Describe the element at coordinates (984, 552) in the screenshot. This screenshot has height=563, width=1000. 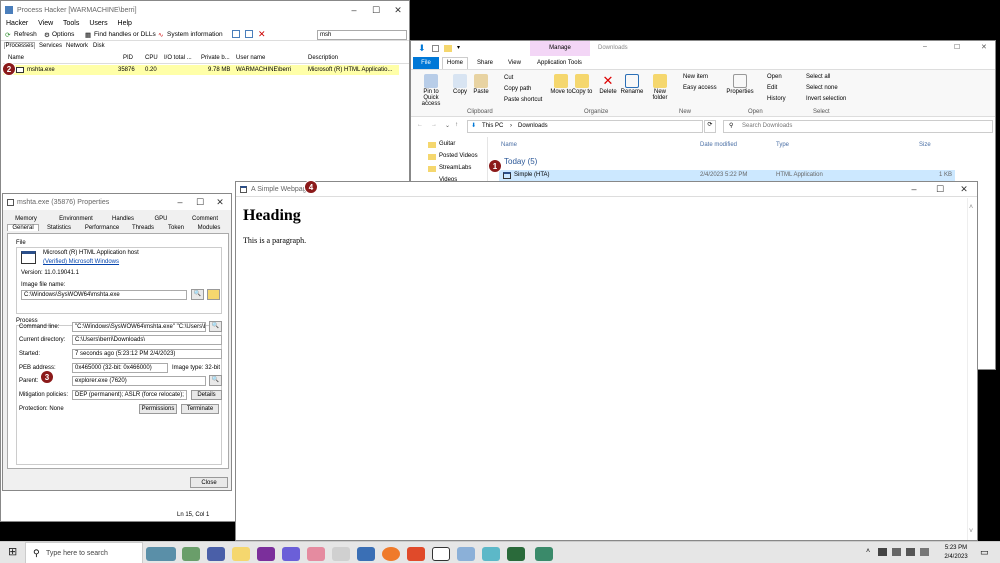
I see `notifications-icon: ▭` at that location.